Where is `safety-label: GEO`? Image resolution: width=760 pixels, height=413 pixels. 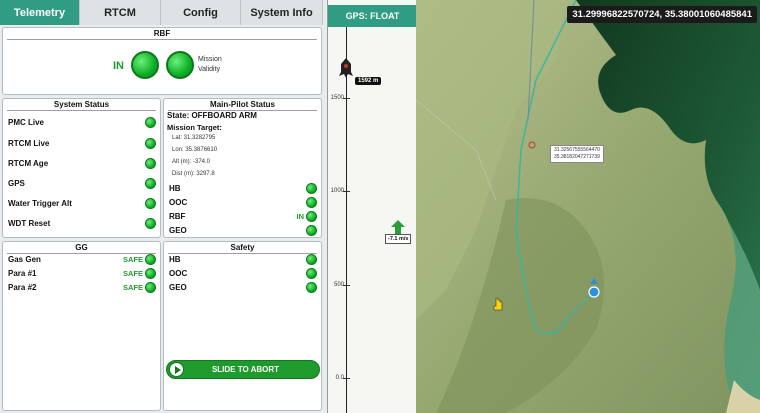 safety-label: GEO is located at coordinates (178, 287).